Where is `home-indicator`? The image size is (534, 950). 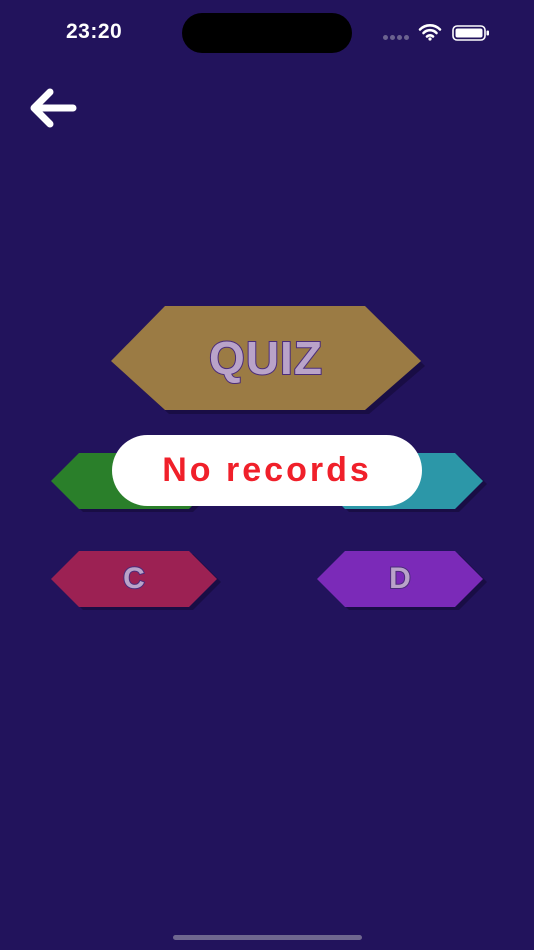 home-indicator is located at coordinates (267, 937).